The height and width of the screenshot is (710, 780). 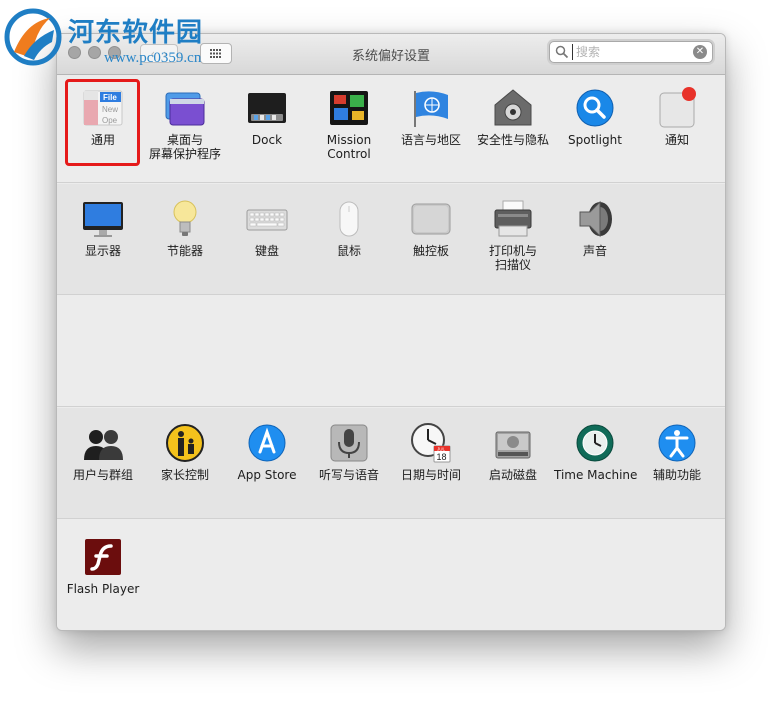 What do you see at coordinates (102, 251) in the screenshot?
I see `pane-label: 显示器` at bounding box center [102, 251].